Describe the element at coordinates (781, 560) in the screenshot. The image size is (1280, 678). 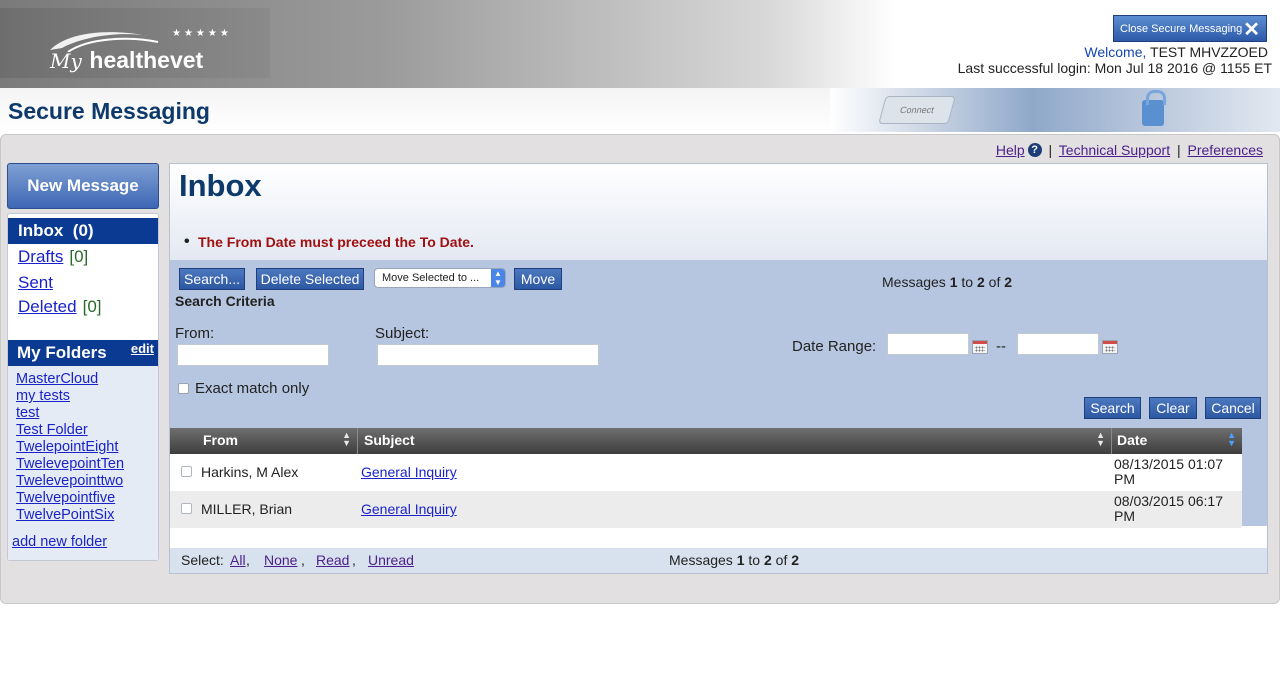
I see `count-of-word: of` at that location.